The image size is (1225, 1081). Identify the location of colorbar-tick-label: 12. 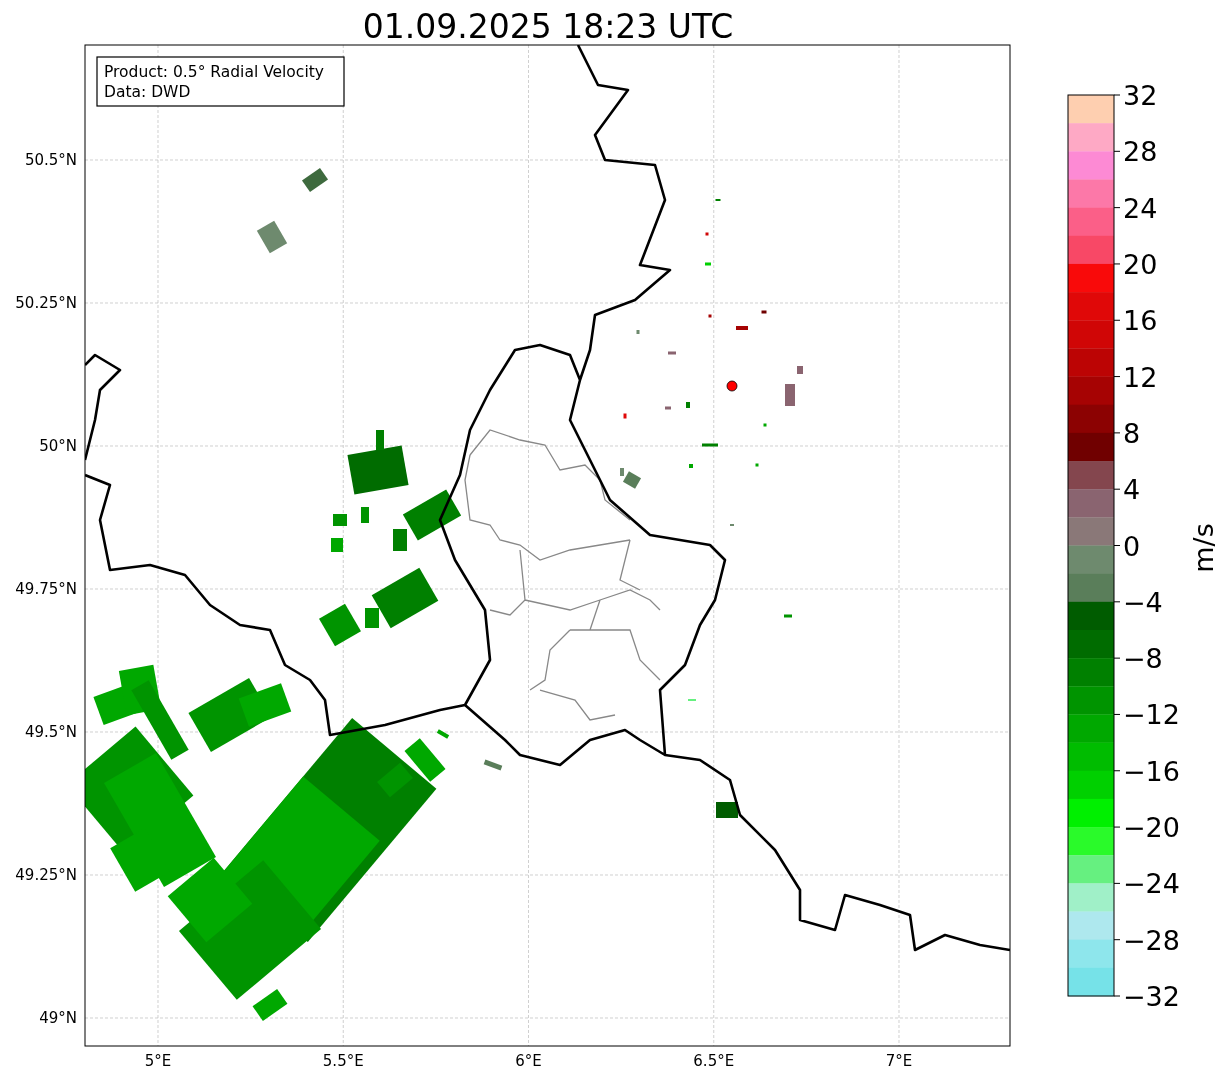
(1140, 377).